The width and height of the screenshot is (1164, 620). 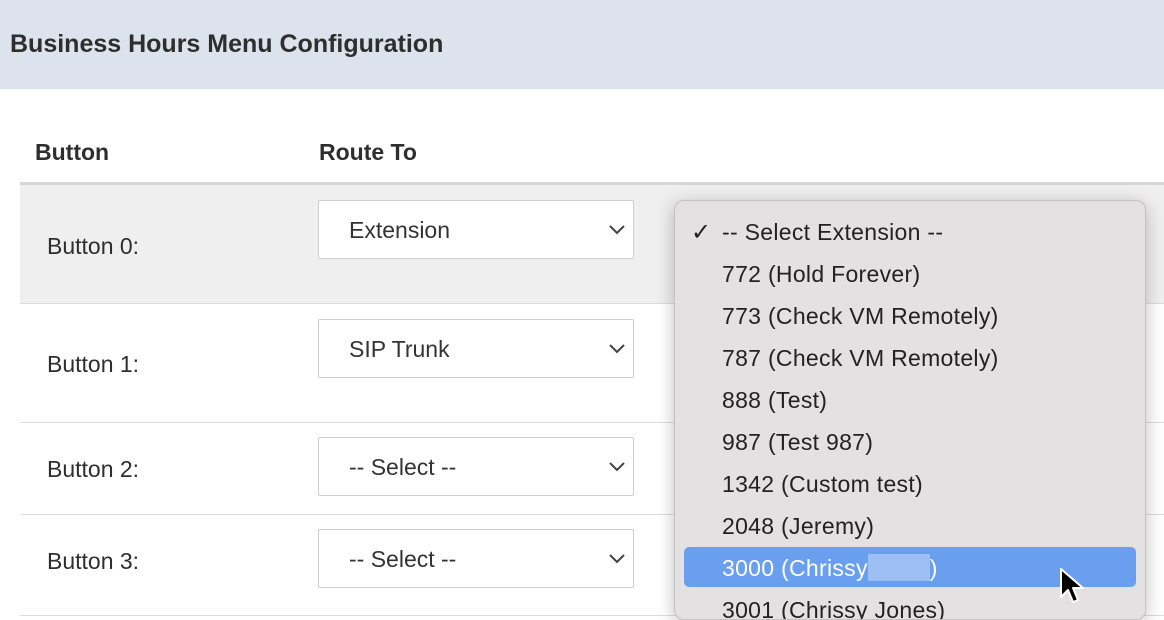 What do you see at coordinates (910, 526) in the screenshot?
I see `dropdown-option: 2048 (Jeremy)` at bounding box center [910, 526].